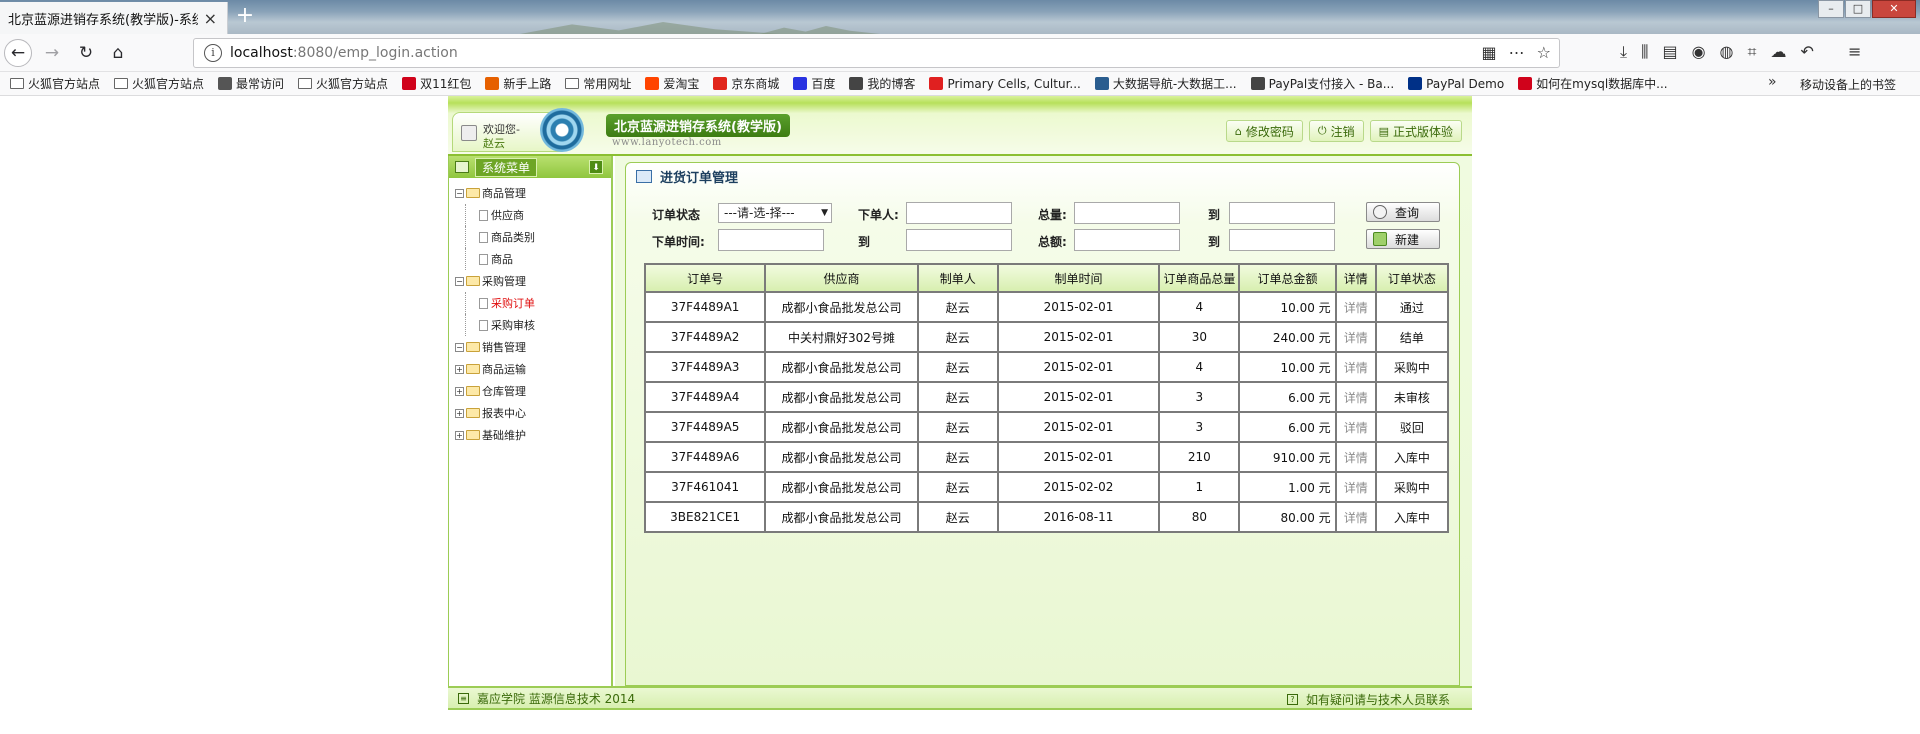 This screenshot has width=1920, height=734. What do you see at coordinates (533, 237) in the screenshot?
I see `menu-item: 商品类别` at bounding box center [533, 237].